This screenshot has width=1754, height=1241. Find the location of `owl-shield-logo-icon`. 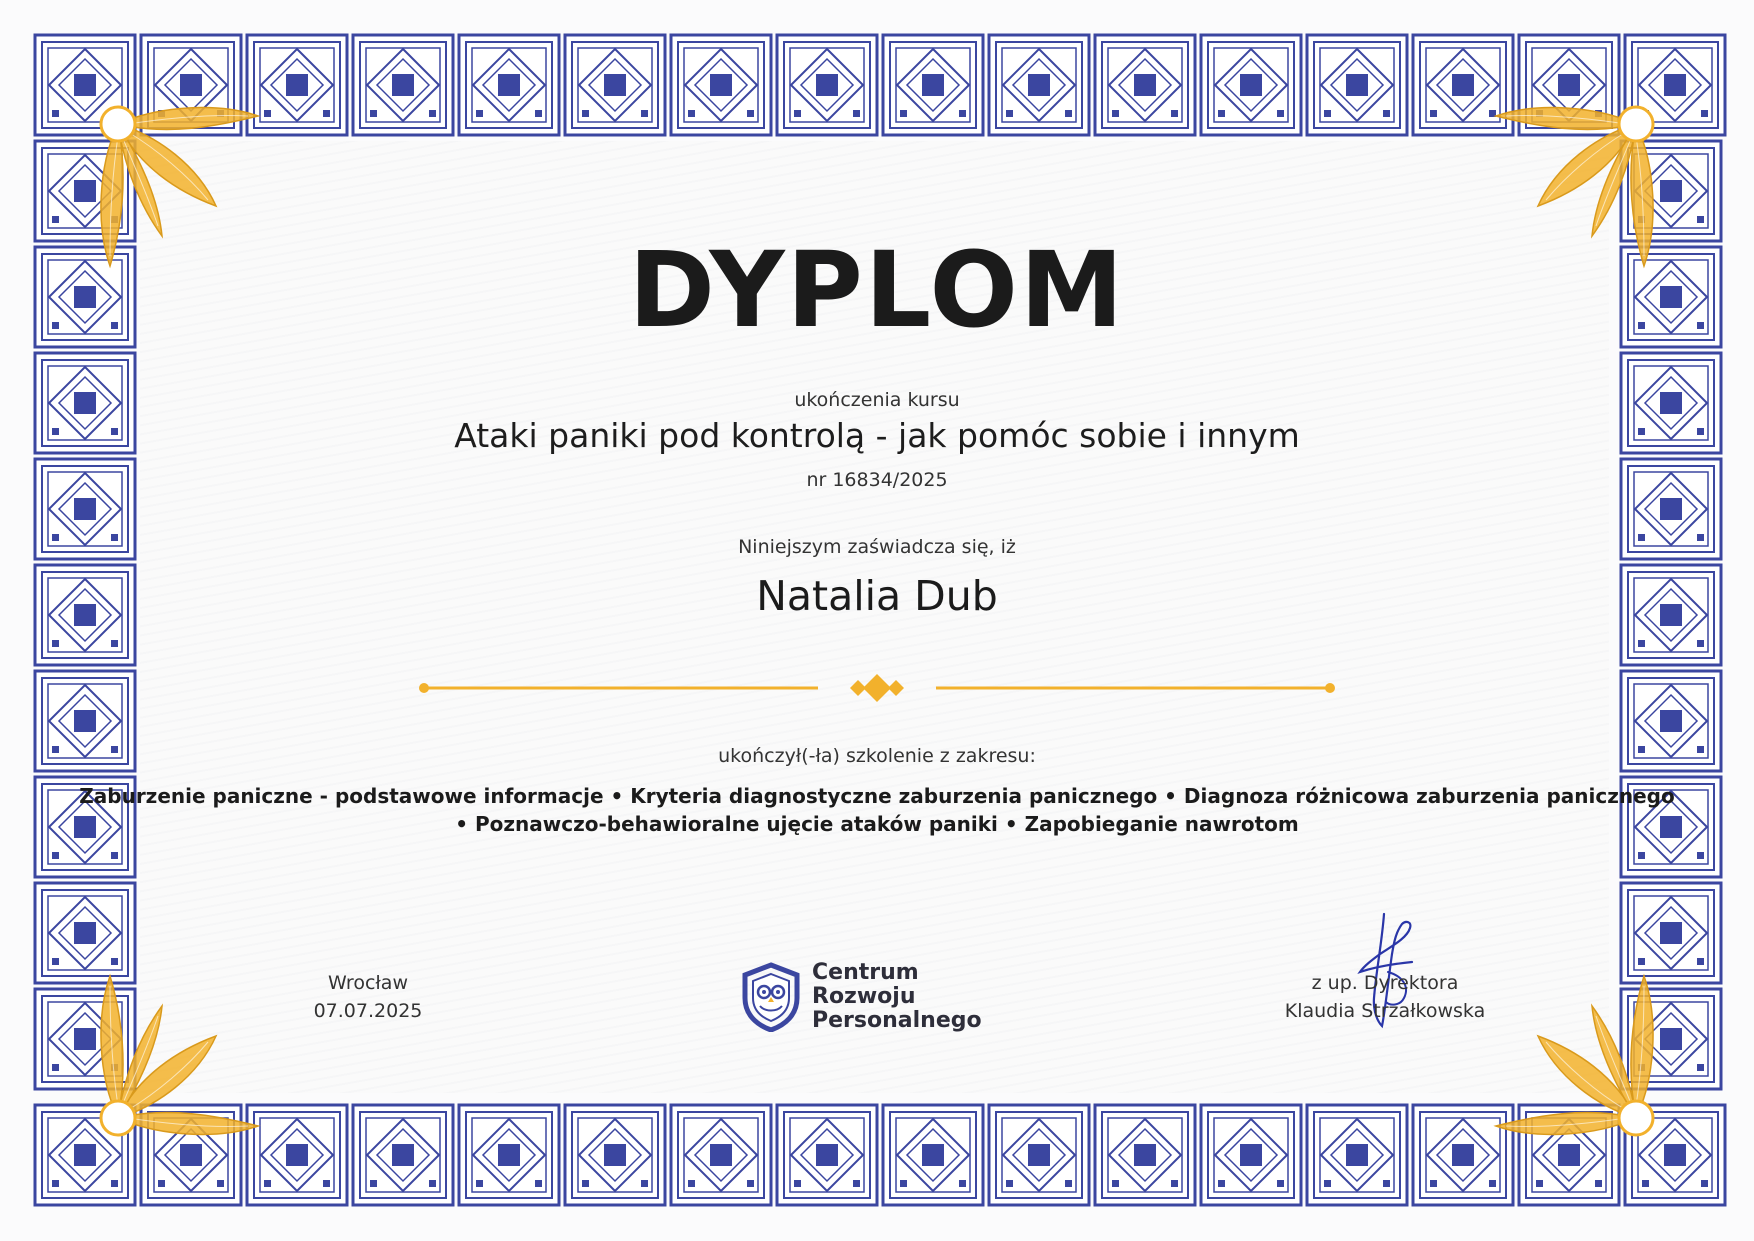

owl-shield-logo-icon is located at coordinates (771, 997).